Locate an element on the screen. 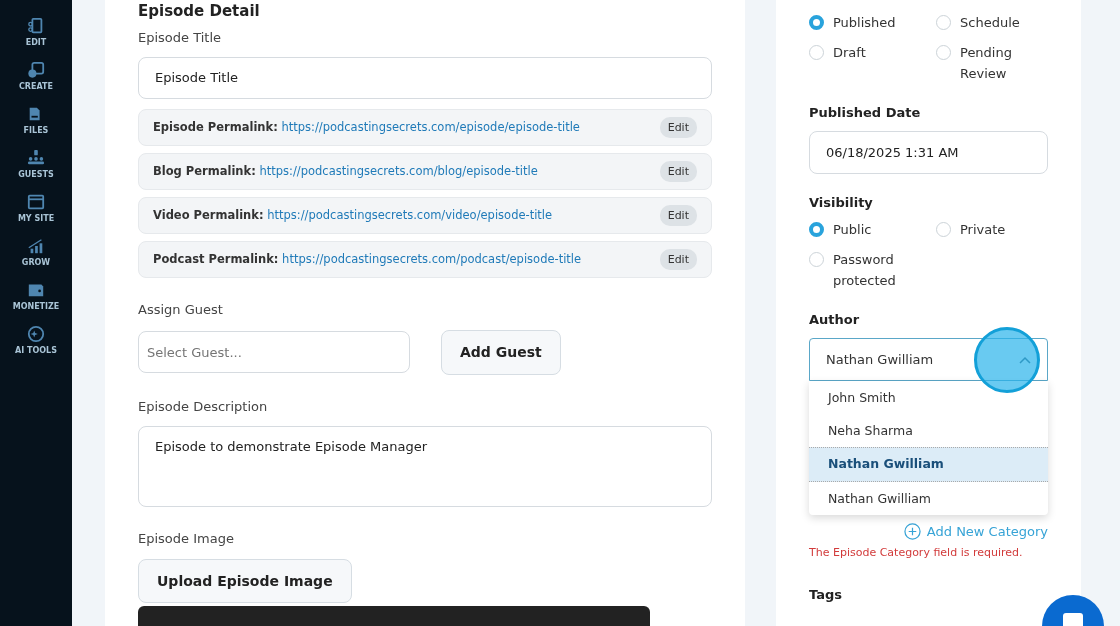 This screenshot has width=1120, height=626. permalink-text: Blog Permalink: https://podcastingsecrets.com/blog/episode-title is located at coordinates (345, 171).